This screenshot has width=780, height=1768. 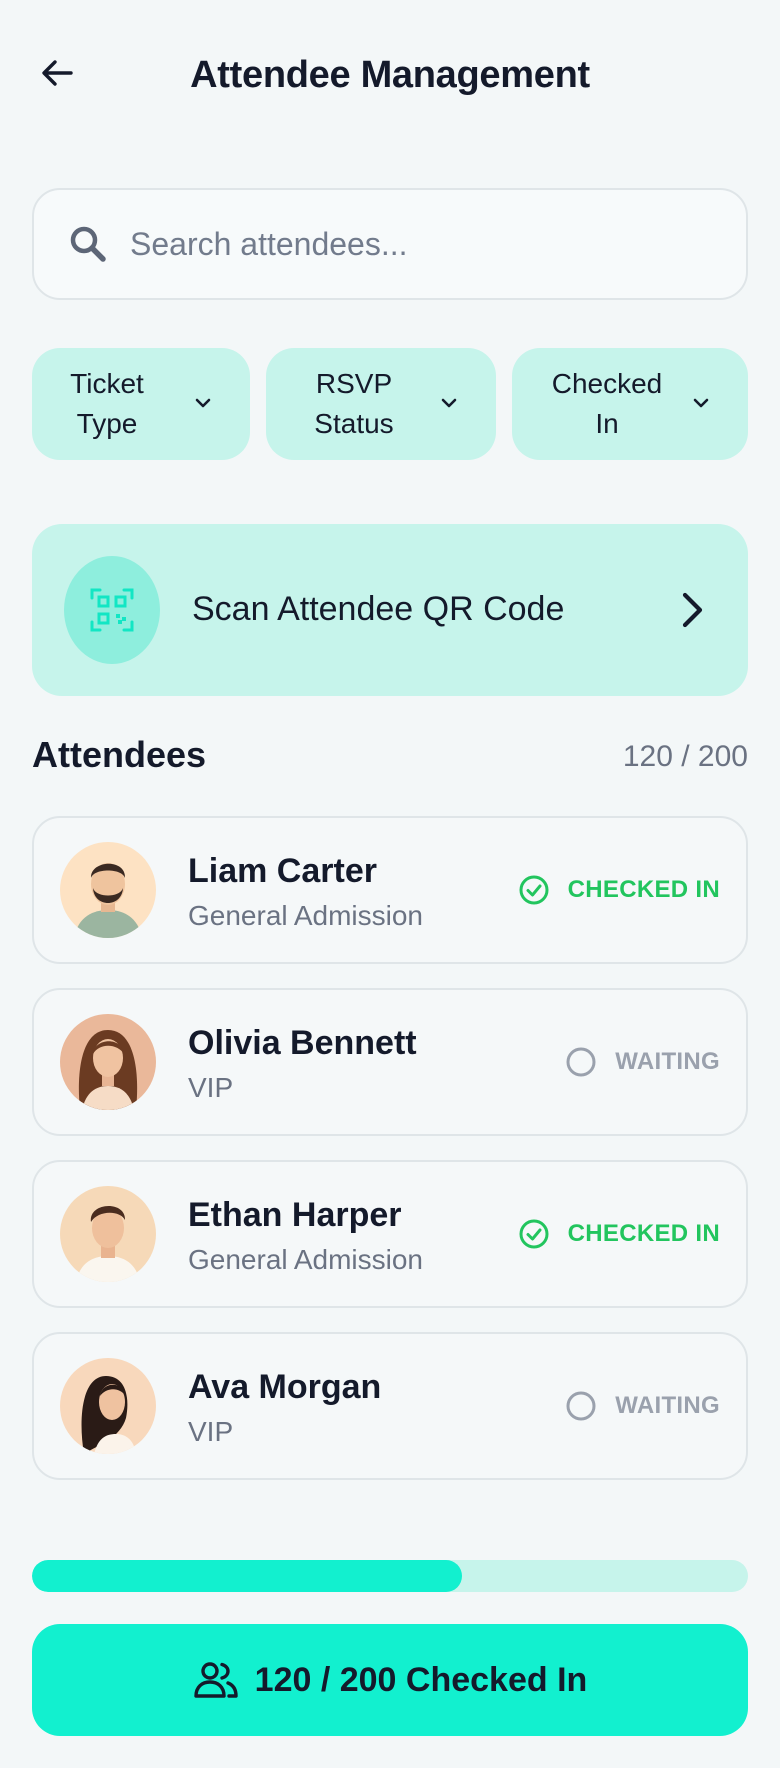 I want to click on search-input, so click(x=410, y=244).